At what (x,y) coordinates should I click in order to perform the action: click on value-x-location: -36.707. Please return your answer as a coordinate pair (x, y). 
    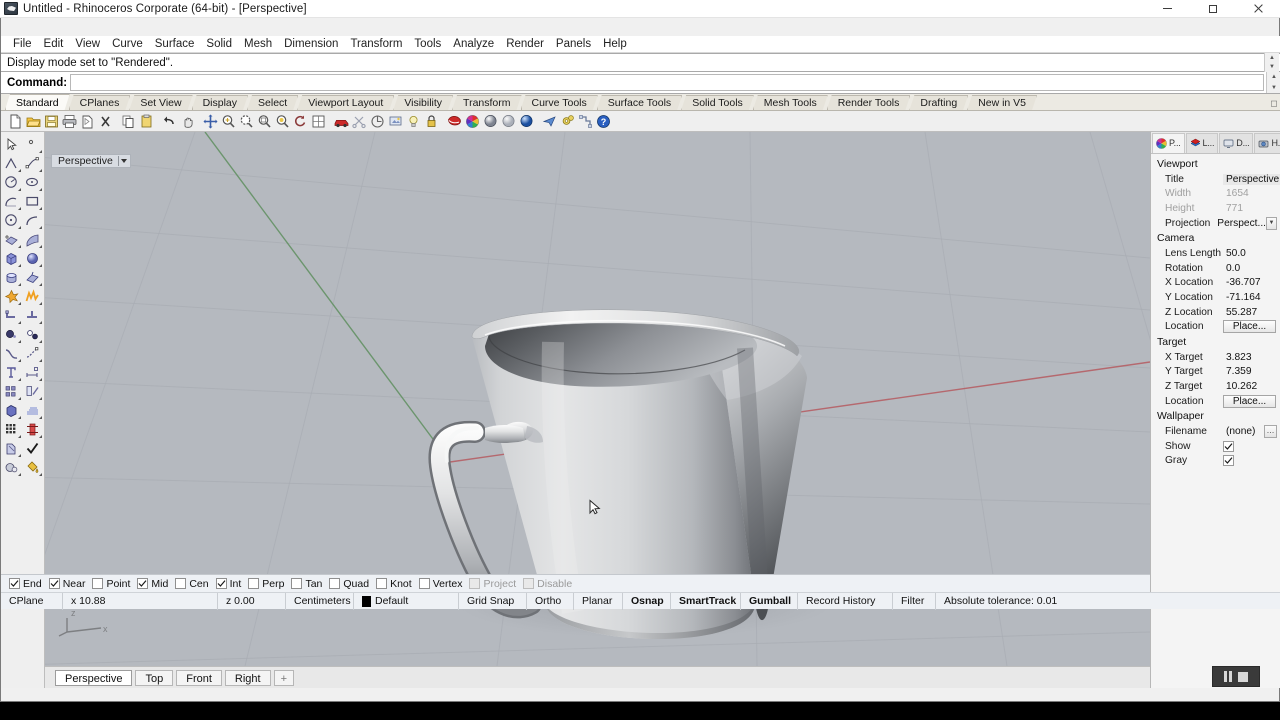
    Looking at the image, I should click on (1251, 282).